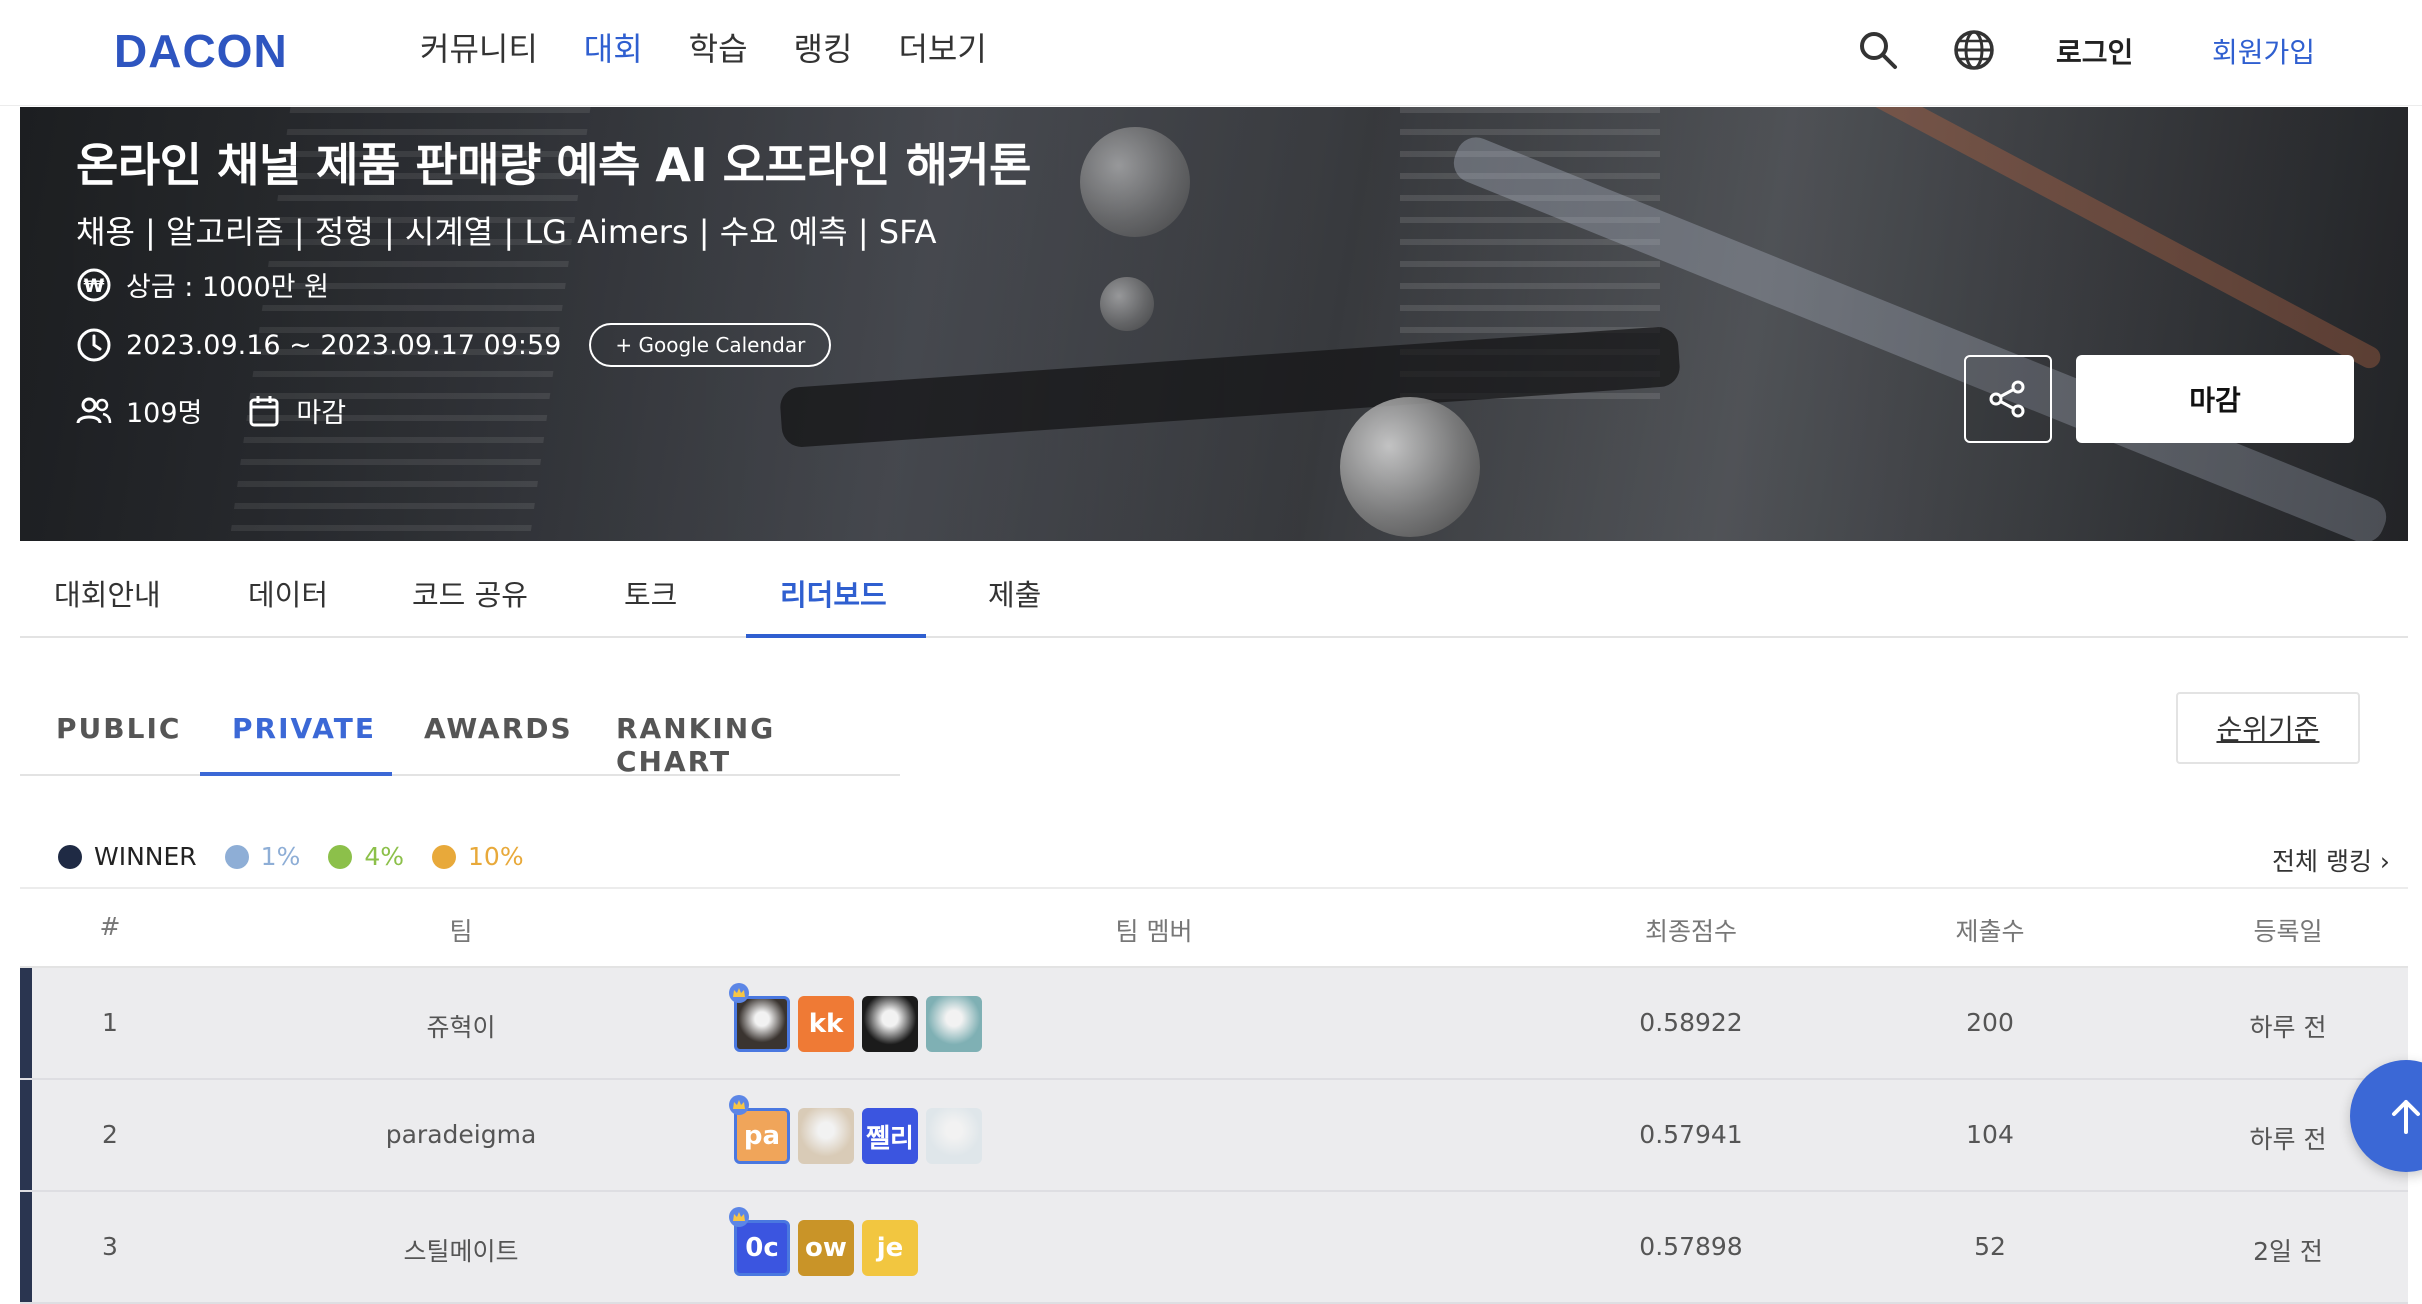 Image resolution: width=2422 pixels, height=1304 pixels. I want to click on competition-title: 온라인 채널 제품 판매량 예측 AI 오프라인 해커톤, so click(553, 165).